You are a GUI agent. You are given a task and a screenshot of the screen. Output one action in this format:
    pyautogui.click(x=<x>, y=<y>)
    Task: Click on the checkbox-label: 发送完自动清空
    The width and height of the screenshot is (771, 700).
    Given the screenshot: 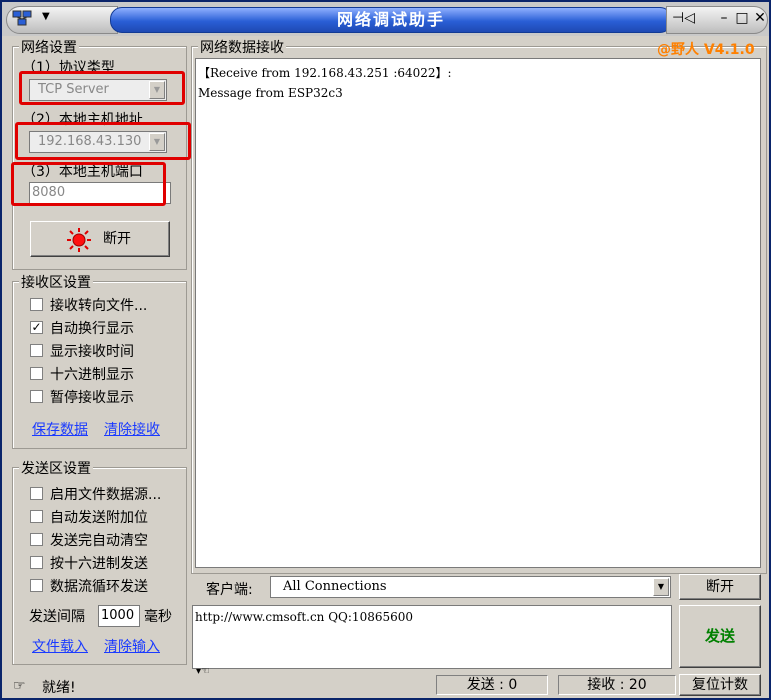 What is the action you would take?
    pyautogui.click(x=99, y=540)
    